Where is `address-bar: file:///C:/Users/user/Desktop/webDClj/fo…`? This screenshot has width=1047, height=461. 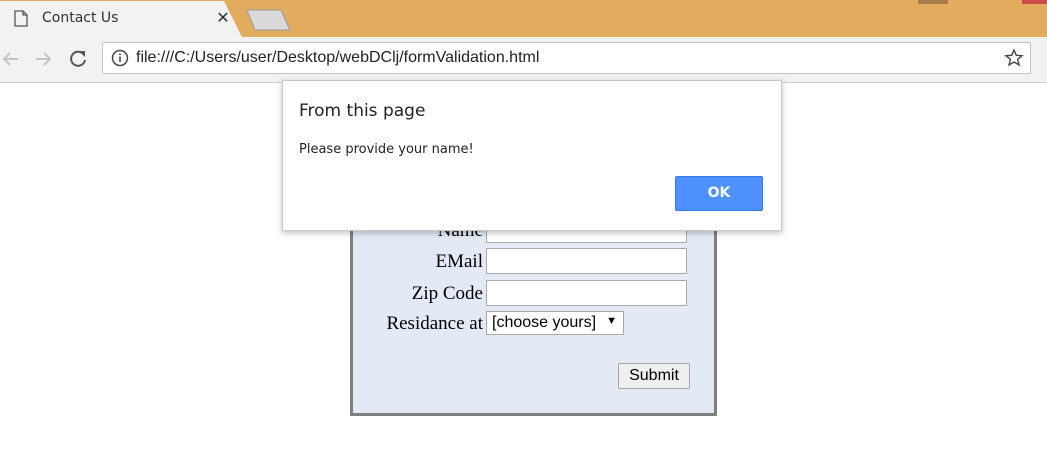 address-bar: file:///C:/Users/user/Desktop/webDClj/fo… is located at coordinates (566, 58).